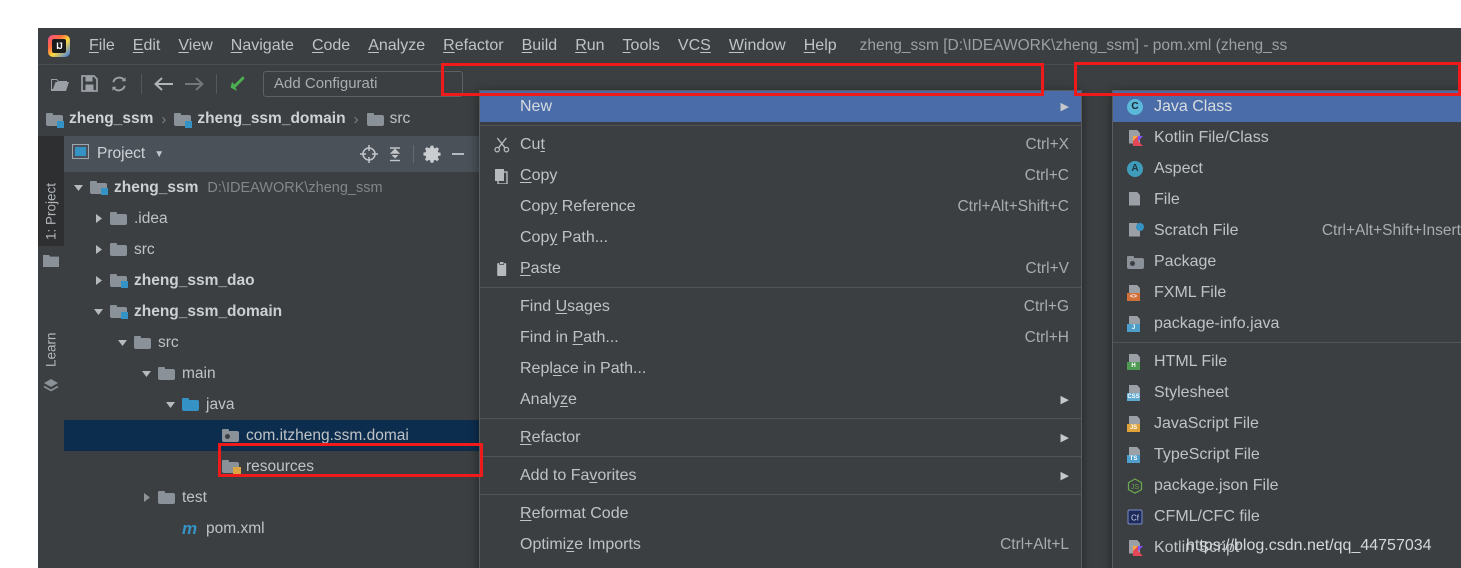 The image size is (1461, 568). Describe the element at coordinates (1287, 137) in the screenshot. I see `submenu-item-kotlin-file-class: Kotlin File/Class` at that location.